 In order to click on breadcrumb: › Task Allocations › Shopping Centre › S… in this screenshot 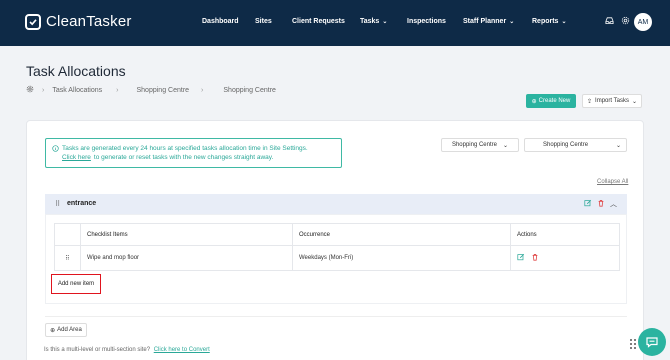, I will do `click(151, 90)`.